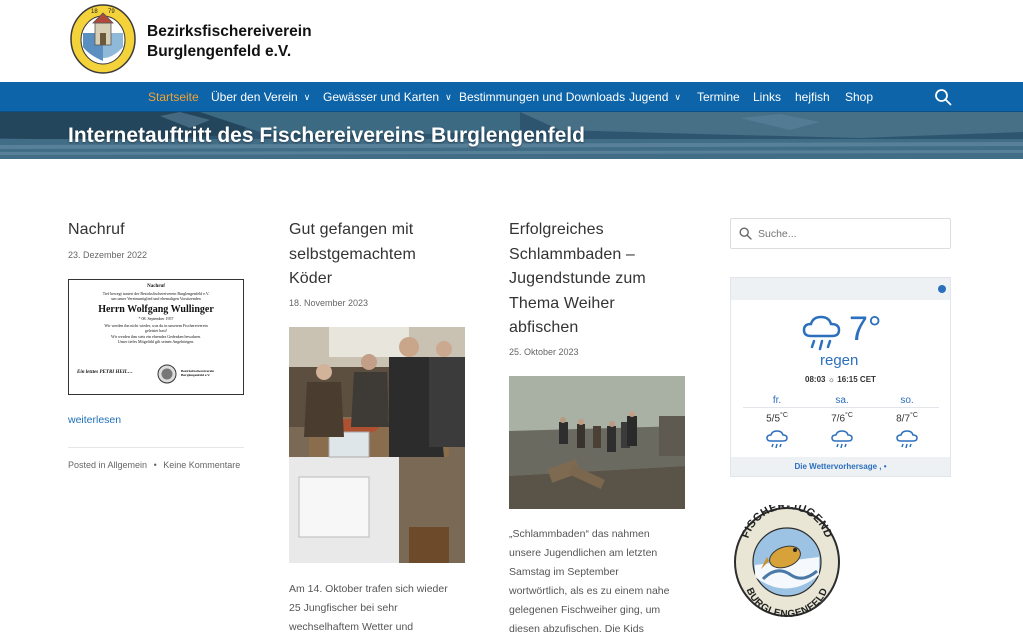  What do you see at coordinates (260, 97) in the screenshot?
I see `nav-item-ueber-den-verein: Über den Verein ∨` at bounding box center [260, 97].